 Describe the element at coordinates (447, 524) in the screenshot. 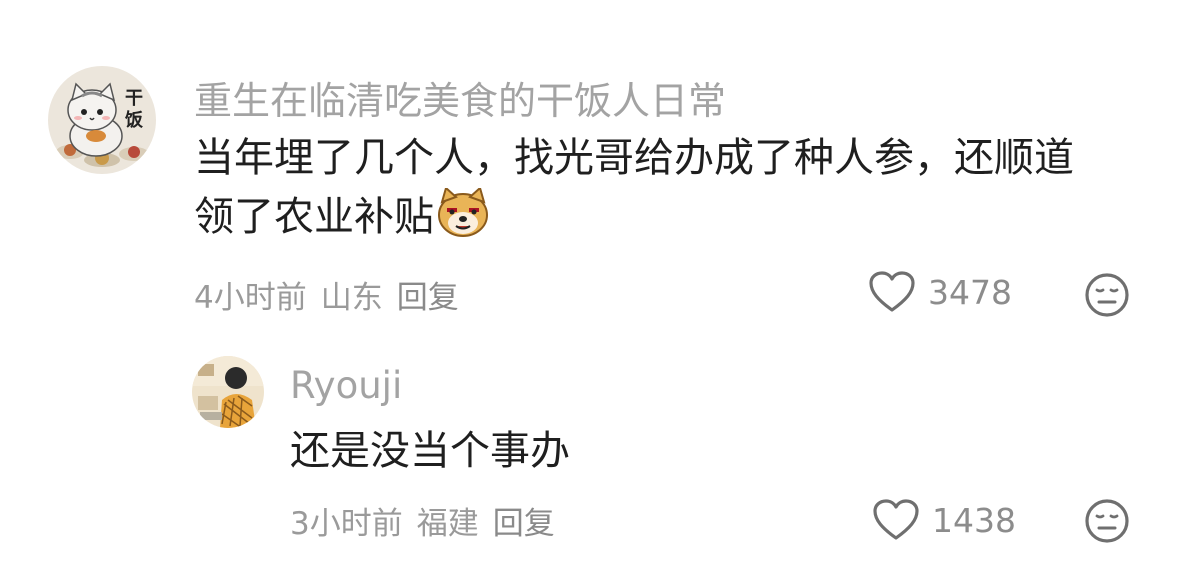

I see `comment-location: 福建` at that location.